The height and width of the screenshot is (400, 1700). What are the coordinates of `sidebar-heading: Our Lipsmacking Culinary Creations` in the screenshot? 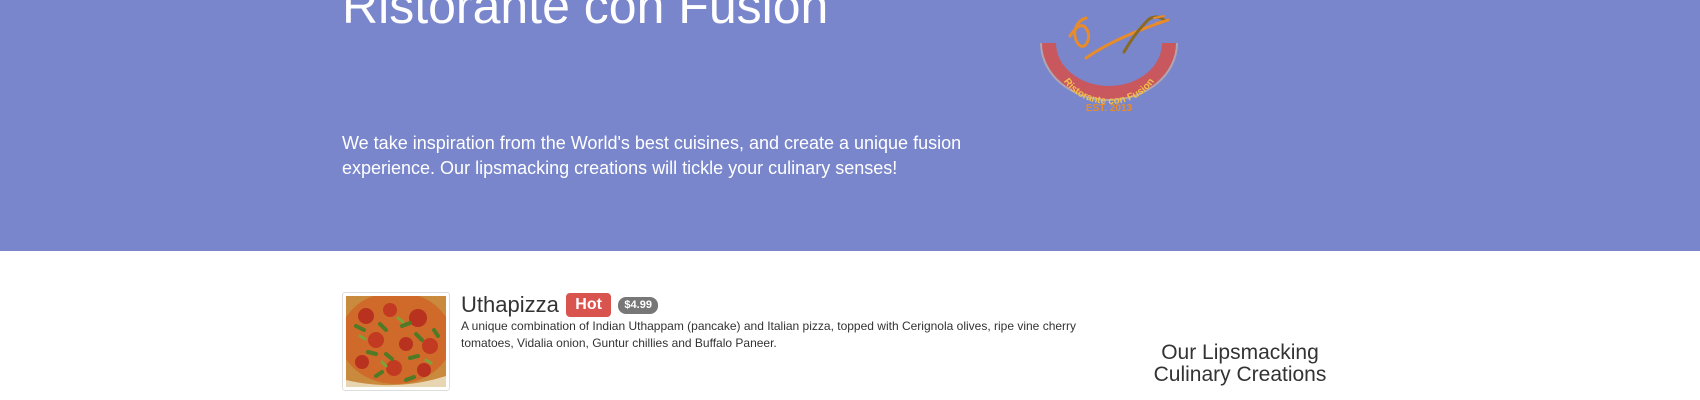 It's located at (1240, 363).